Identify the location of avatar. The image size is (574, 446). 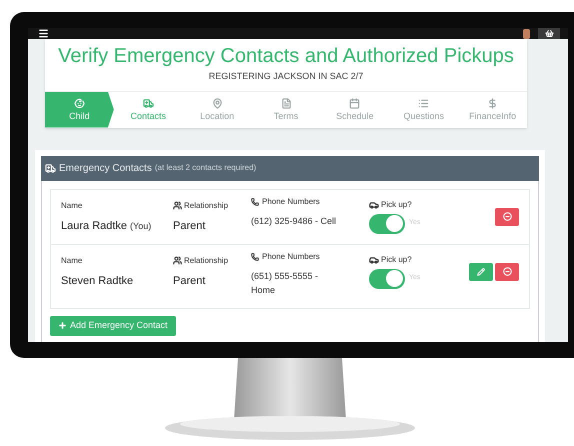
(526, 33).